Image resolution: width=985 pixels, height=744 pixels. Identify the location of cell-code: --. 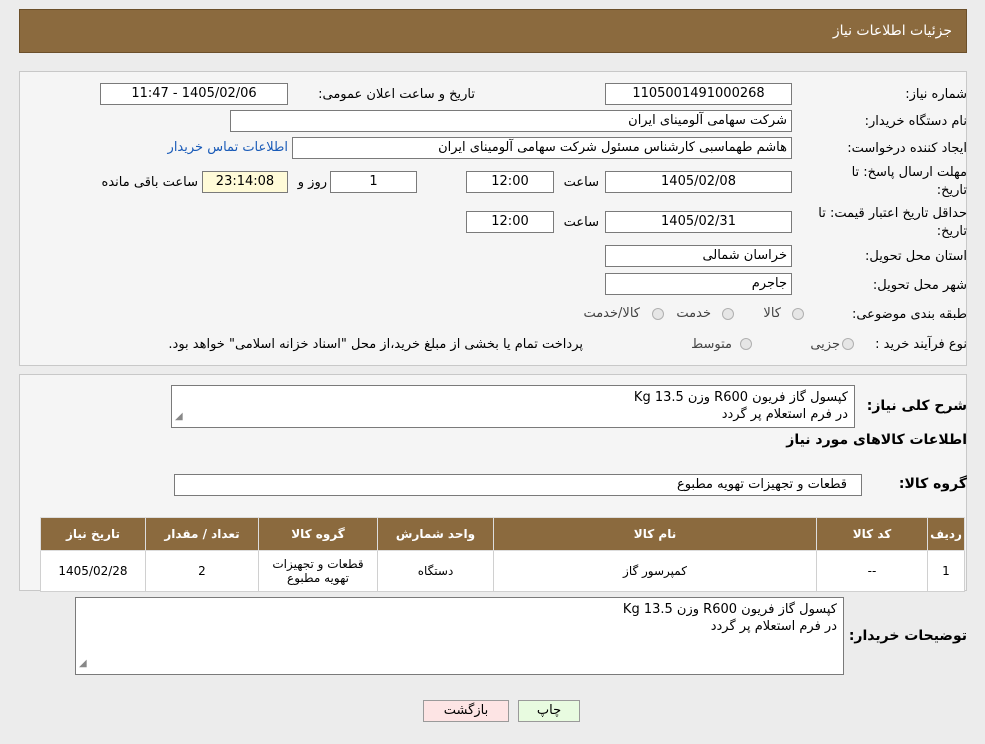
(872, 571).